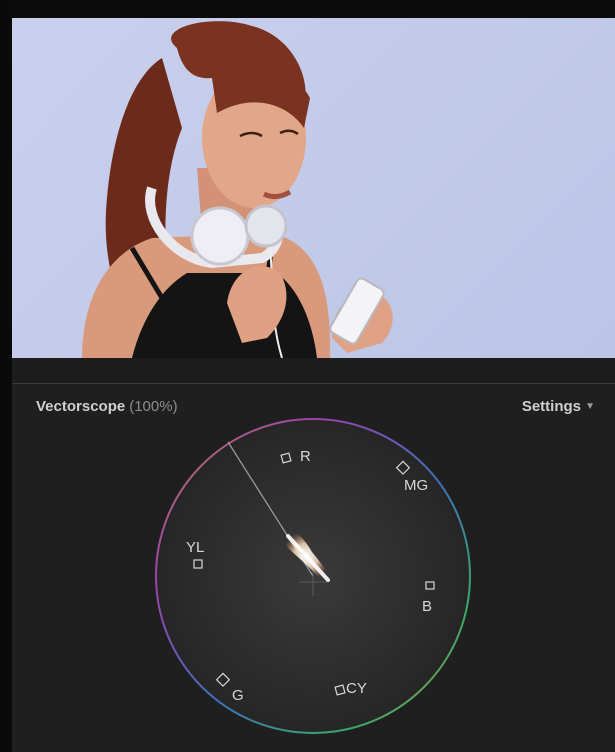 Image resolution: width=615 pixels, height=752 pixels. I want to click on target-cy-label: CY, so click(356, 688).